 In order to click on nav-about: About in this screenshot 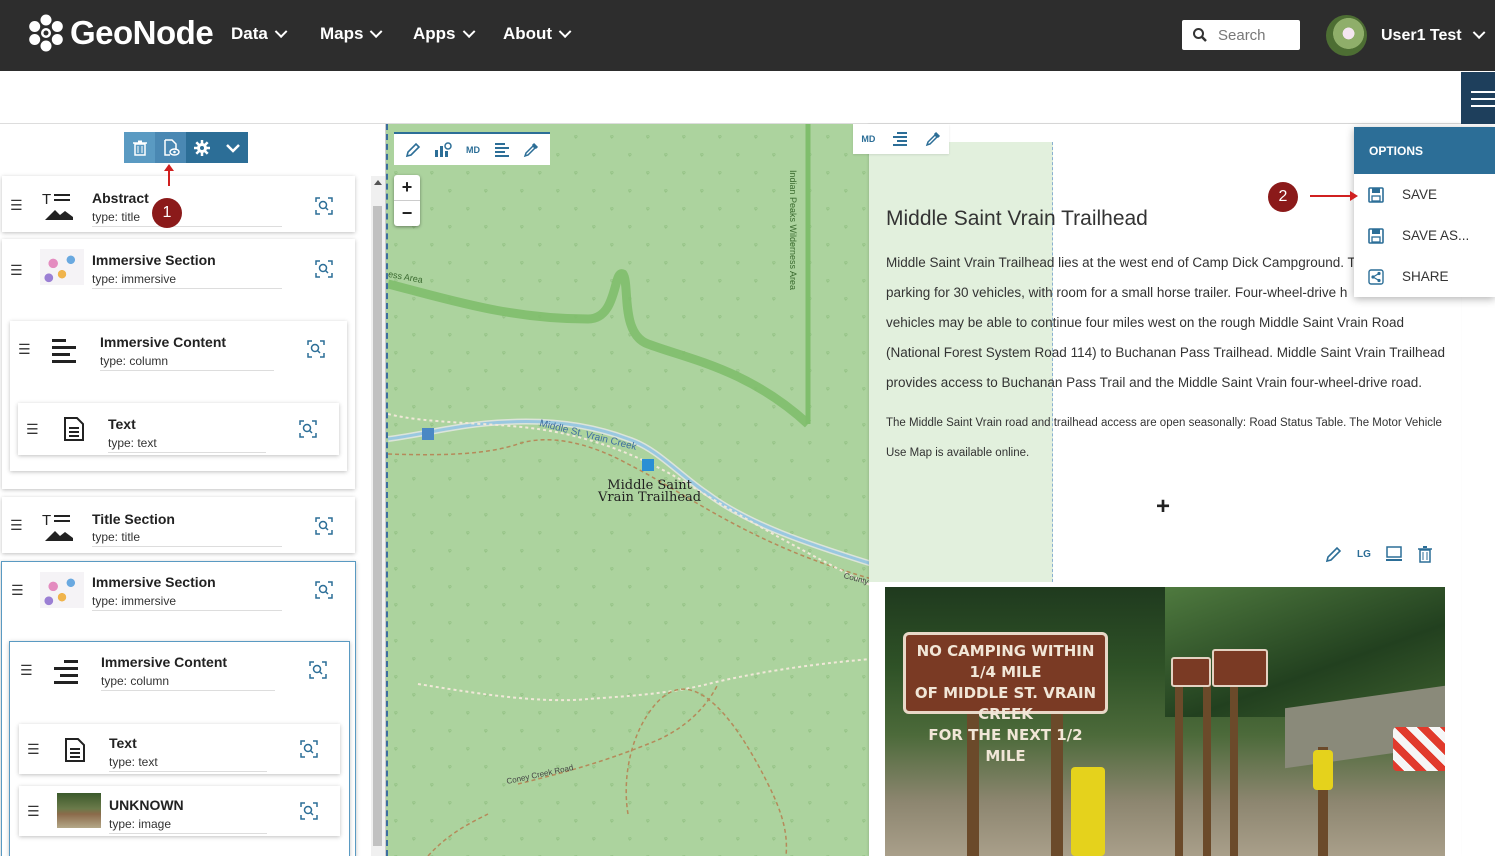, I will do `click(537, 34)`.